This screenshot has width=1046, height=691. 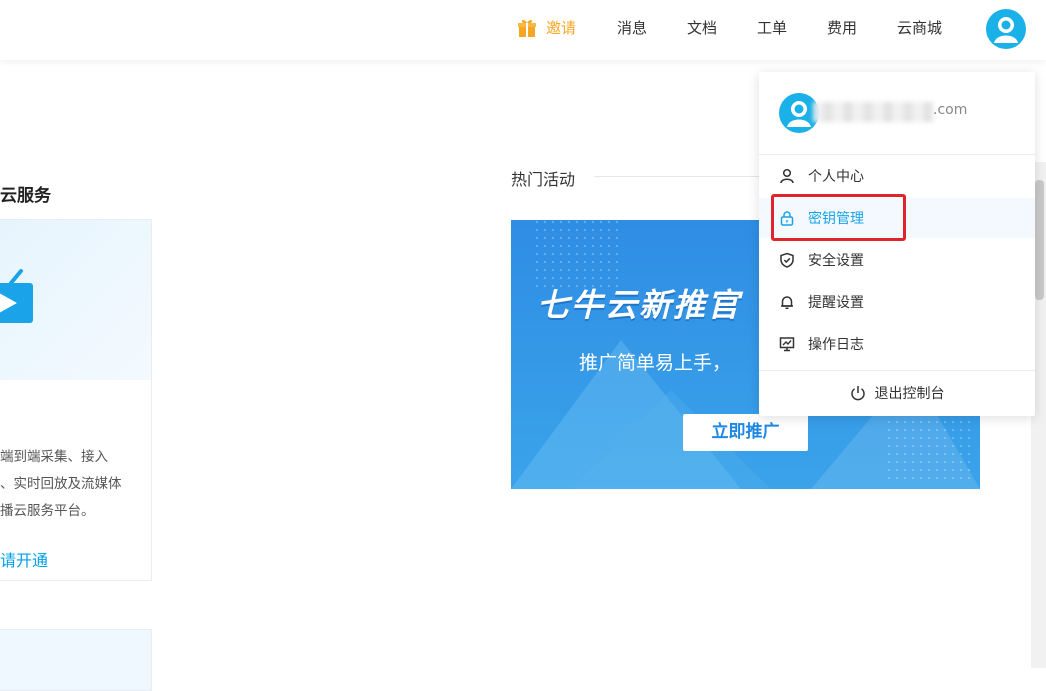 I want to click on product-card-desc-line: 、实时回放及流媒体, so click(x=61, y=484).